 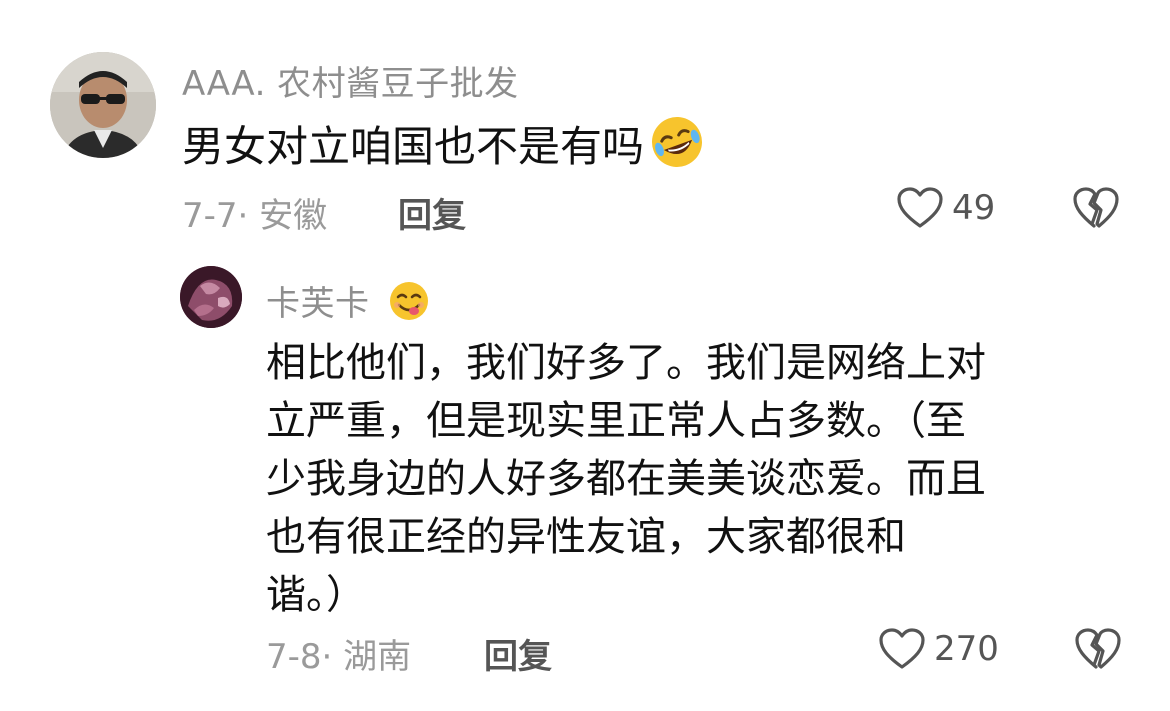 I want to click on avatar-image, so click(x=211, y=297).